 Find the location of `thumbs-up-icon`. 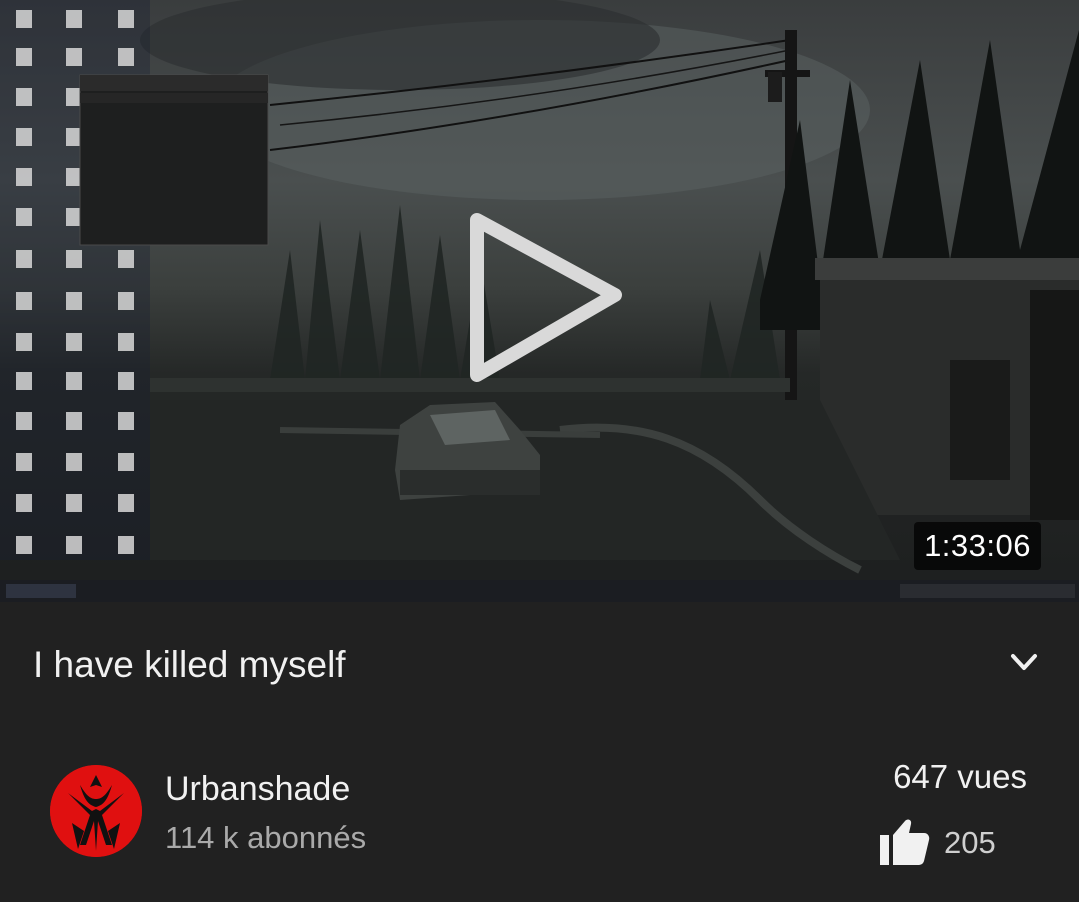

thumbs-up-icon is located at coordinates (905, 842).